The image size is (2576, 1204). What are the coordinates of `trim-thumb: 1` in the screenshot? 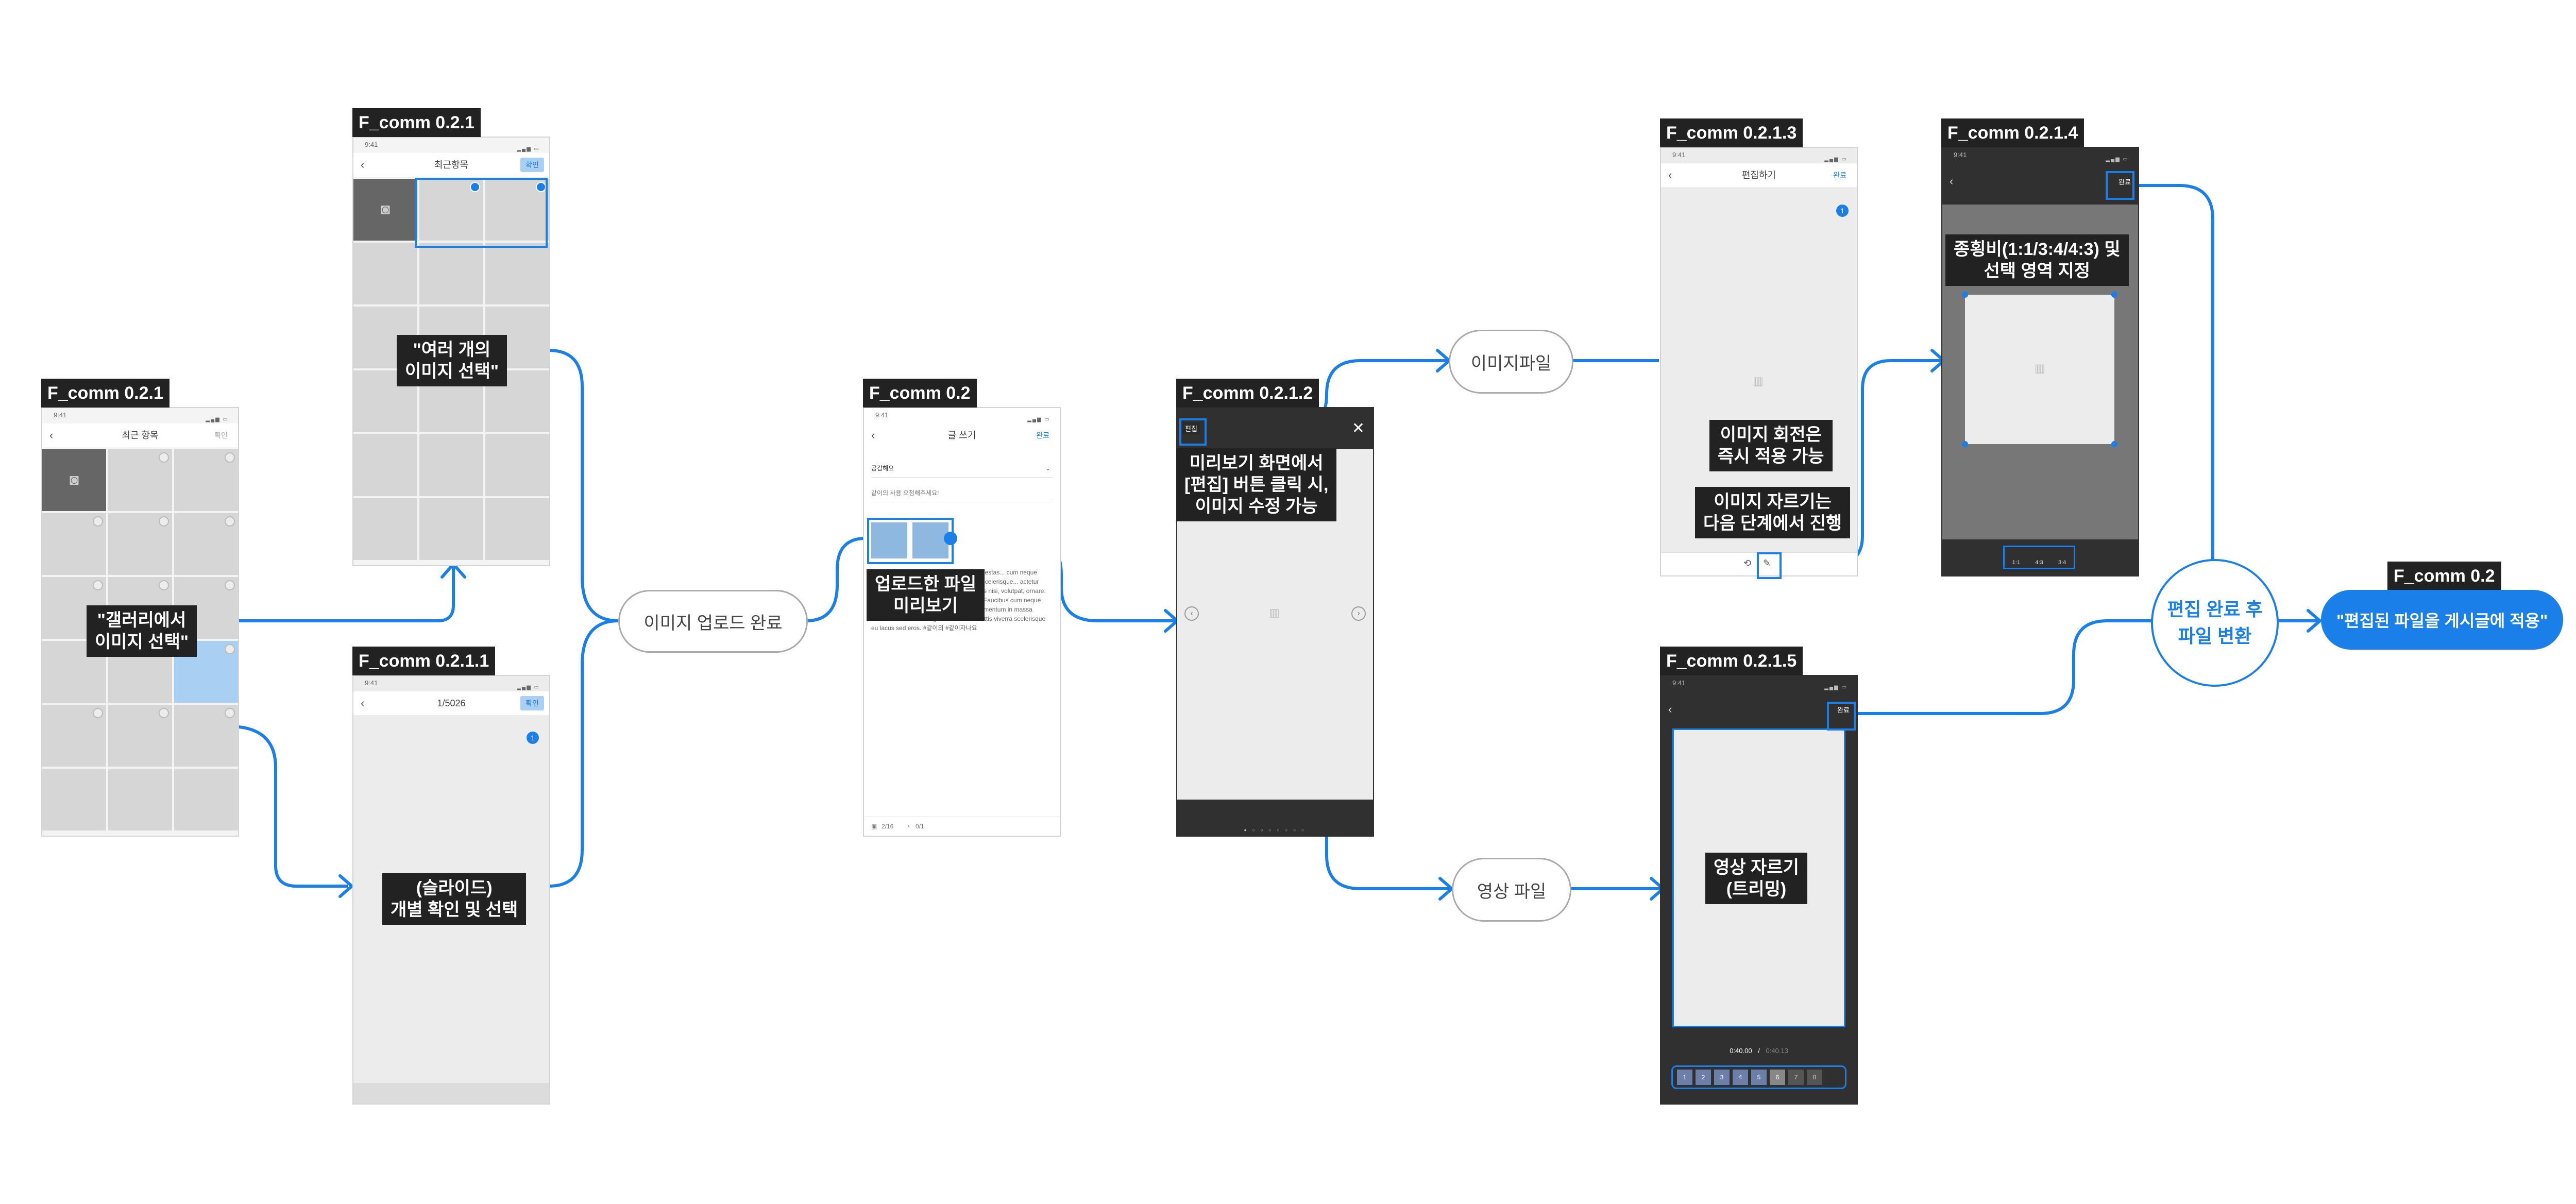 It's located at (1684, 1077).